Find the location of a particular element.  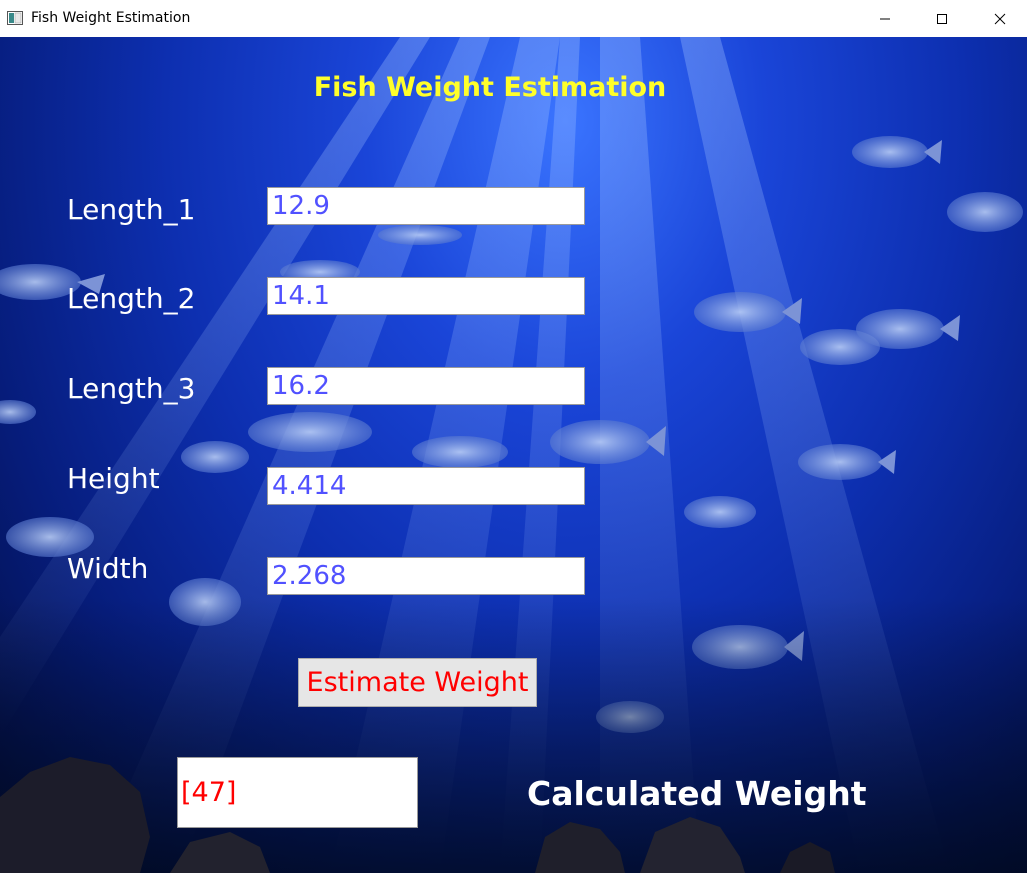

app-window-icon is located at coordinates (15, 18).